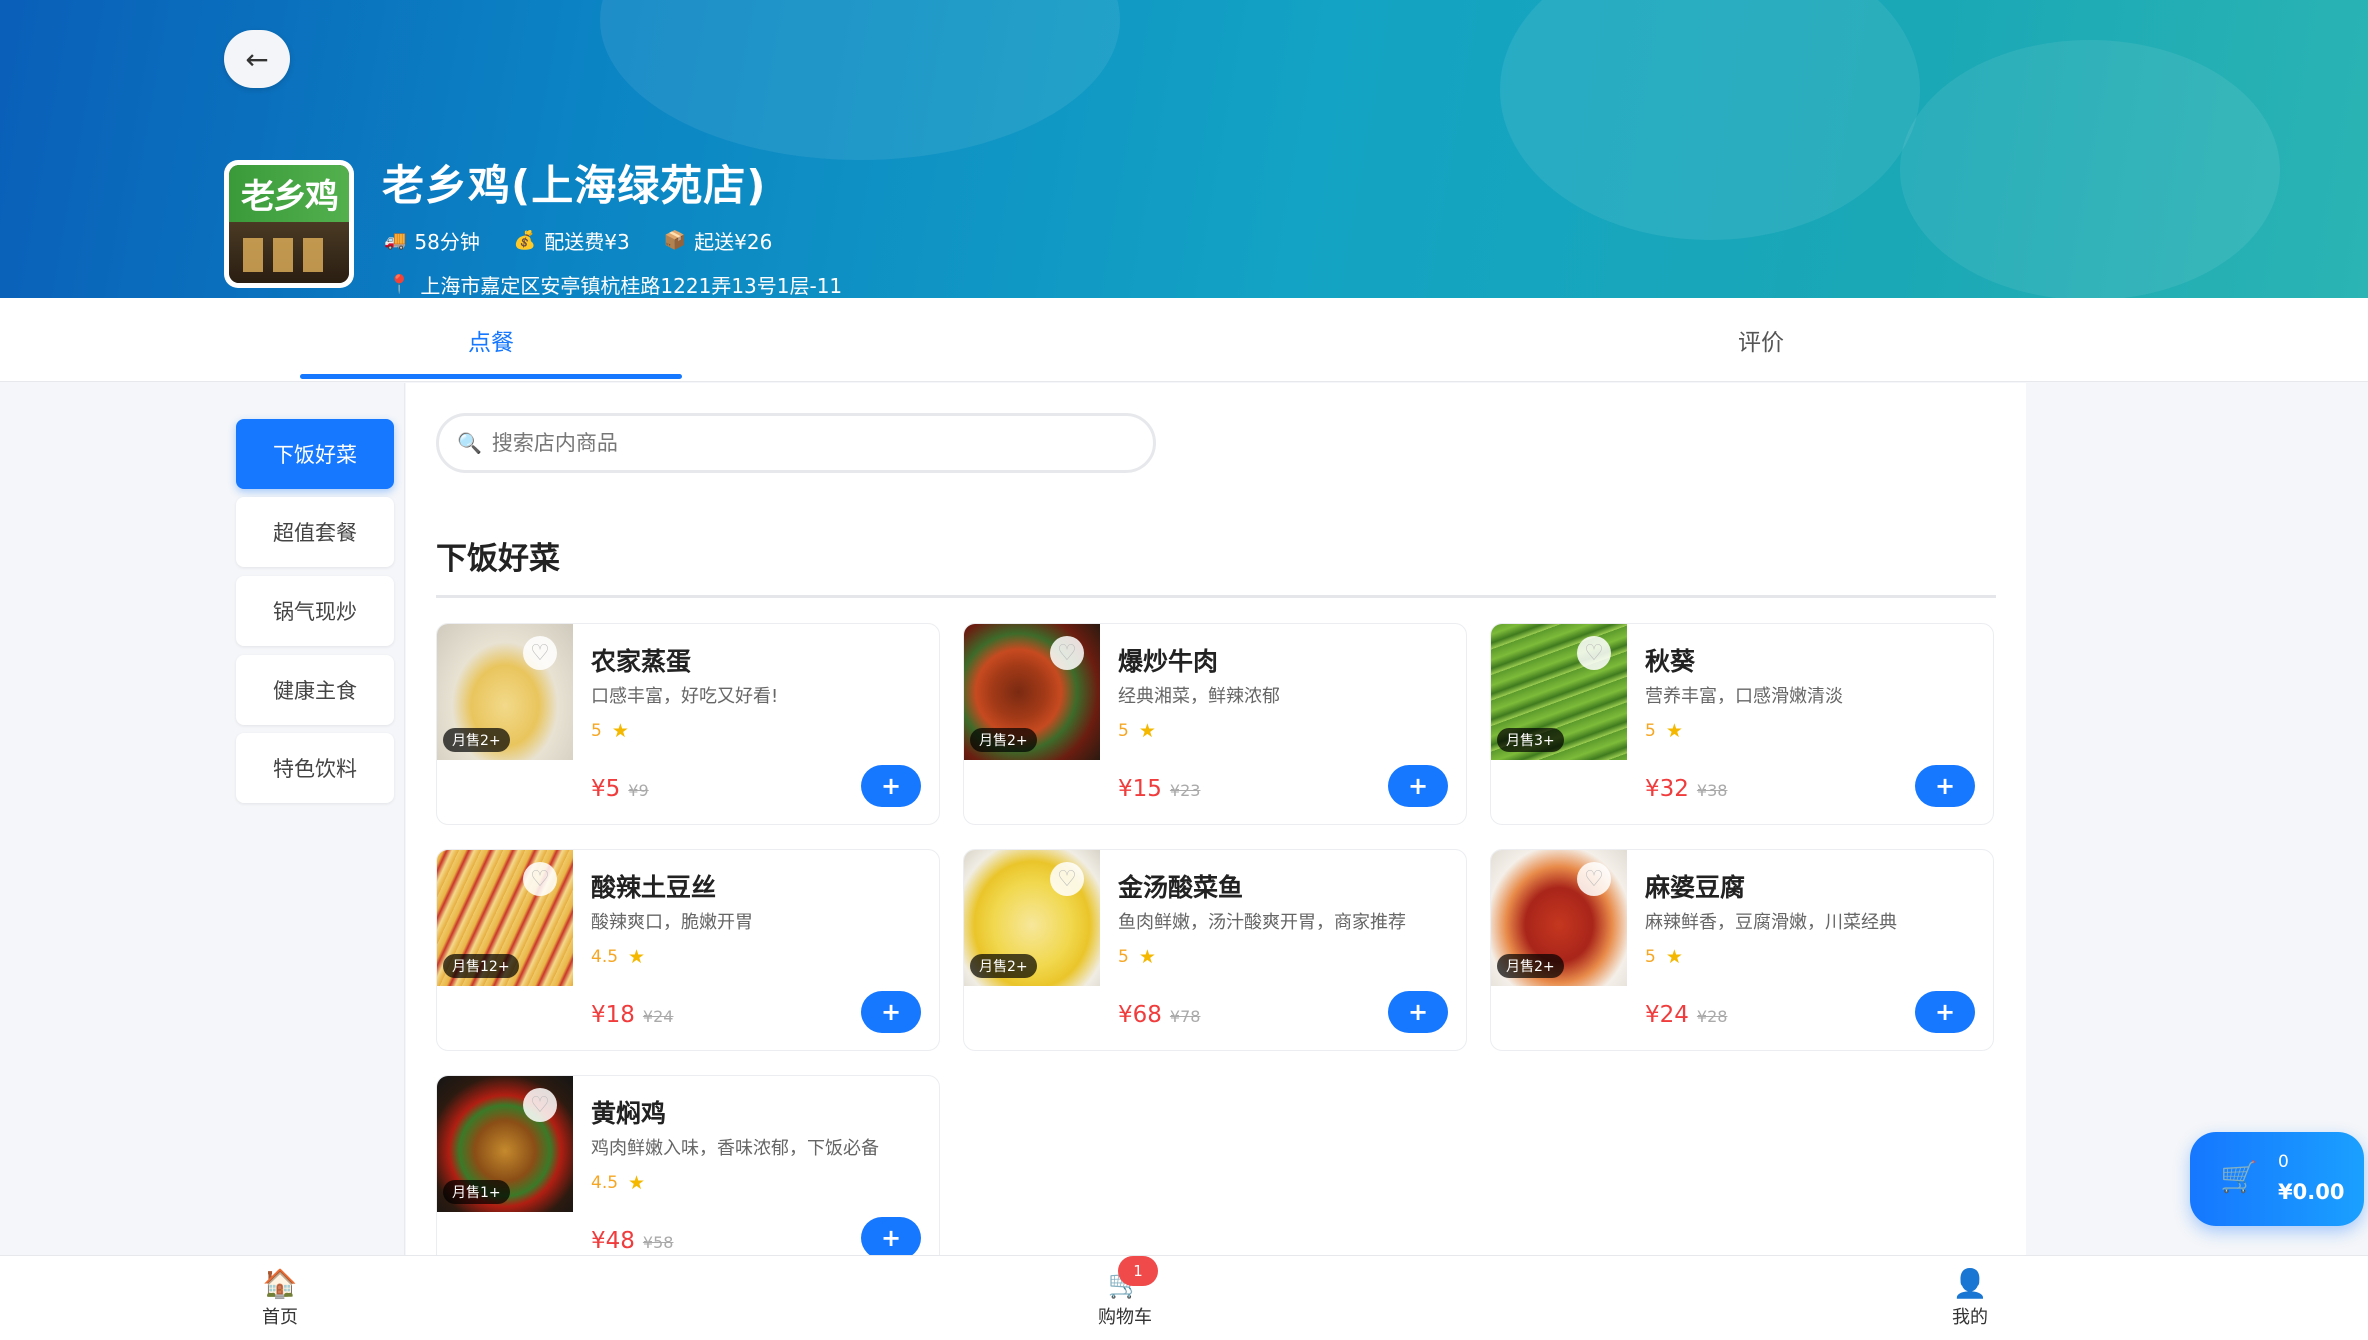 Image resolution: width=2368 pixels, height=1340 pixels. I want to click on section-divider, so click(1216, 596).